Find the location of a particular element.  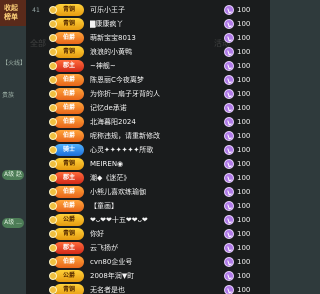

username: cvn80企业号 is located at coordinates (157, 262).